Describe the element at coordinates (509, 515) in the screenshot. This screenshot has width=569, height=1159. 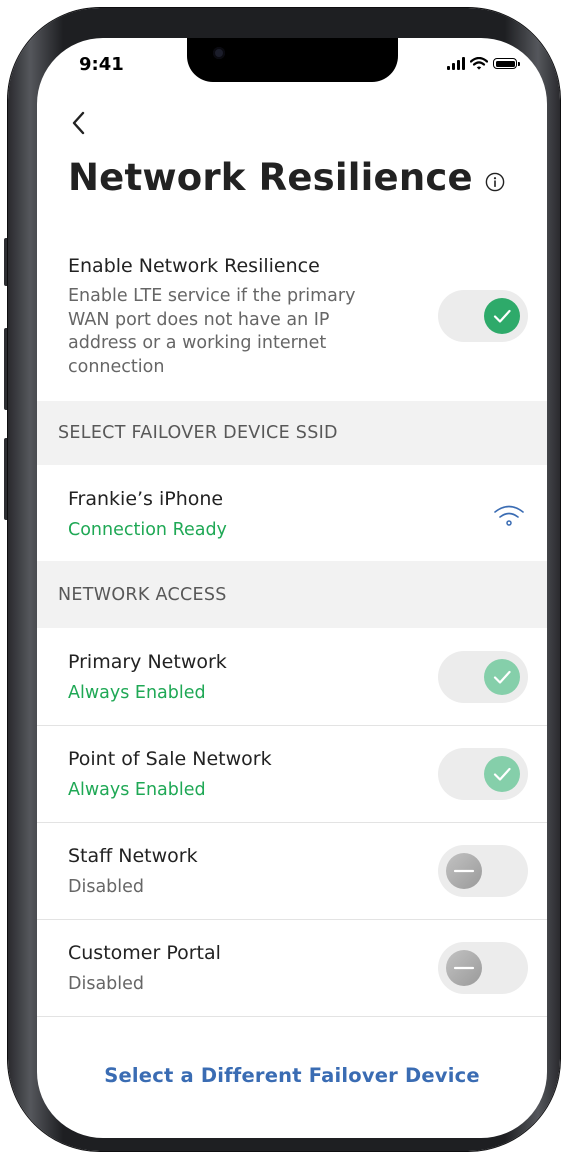
I see `wifi-icon` at that location.